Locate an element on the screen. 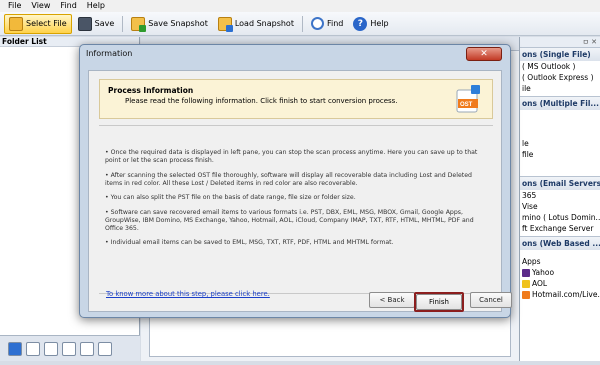 The width and height of the screenshot is (600, 365). list-item: ile is located at coordinates (560, 88).